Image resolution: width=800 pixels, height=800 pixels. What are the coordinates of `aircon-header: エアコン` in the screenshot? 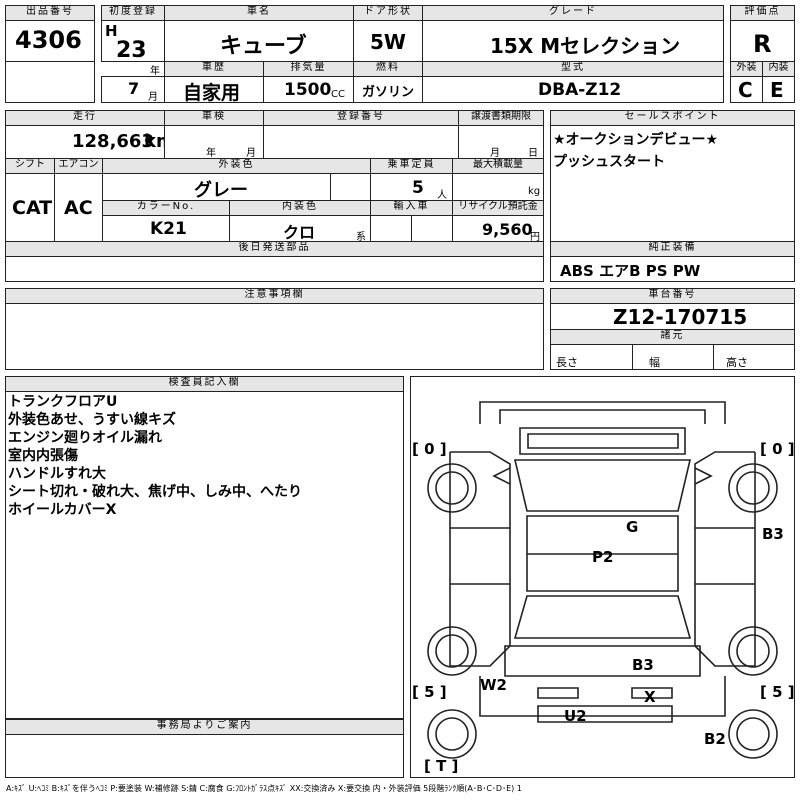 It's located at (78, 166).